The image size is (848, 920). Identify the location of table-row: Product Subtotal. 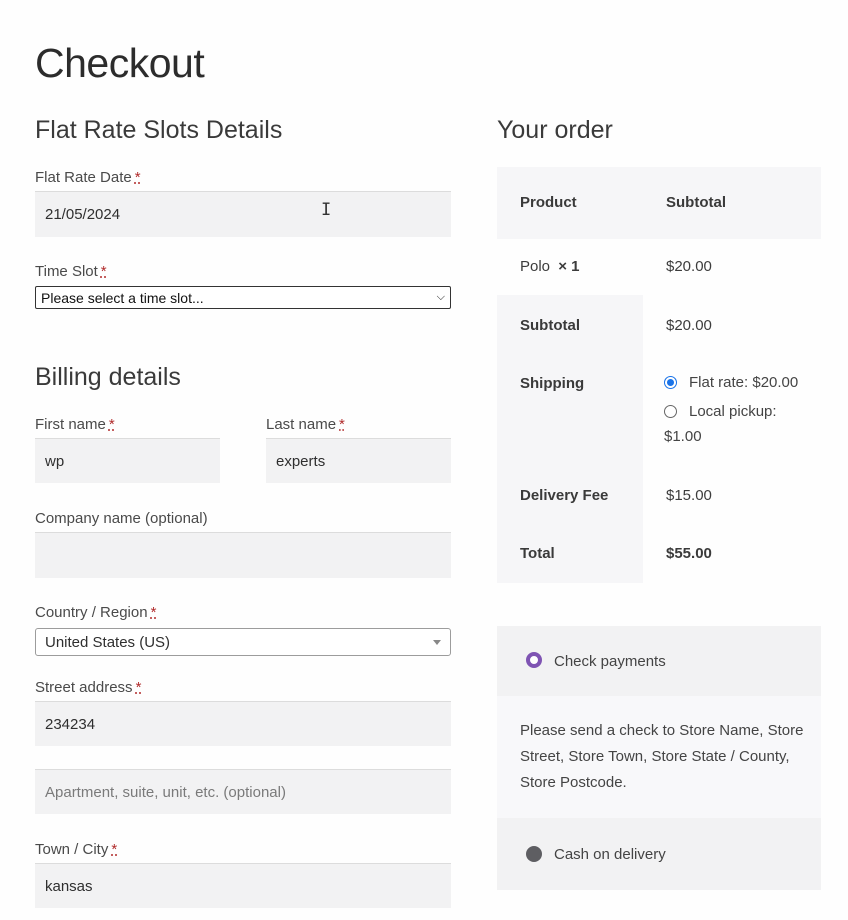
(659, 203).